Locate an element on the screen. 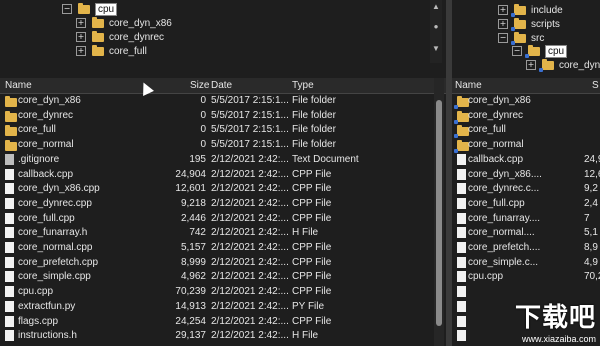  file-row: cpu.cpp 70,239 2/12/2021 2:42:... CPP File is located at coordinates (223, 292).